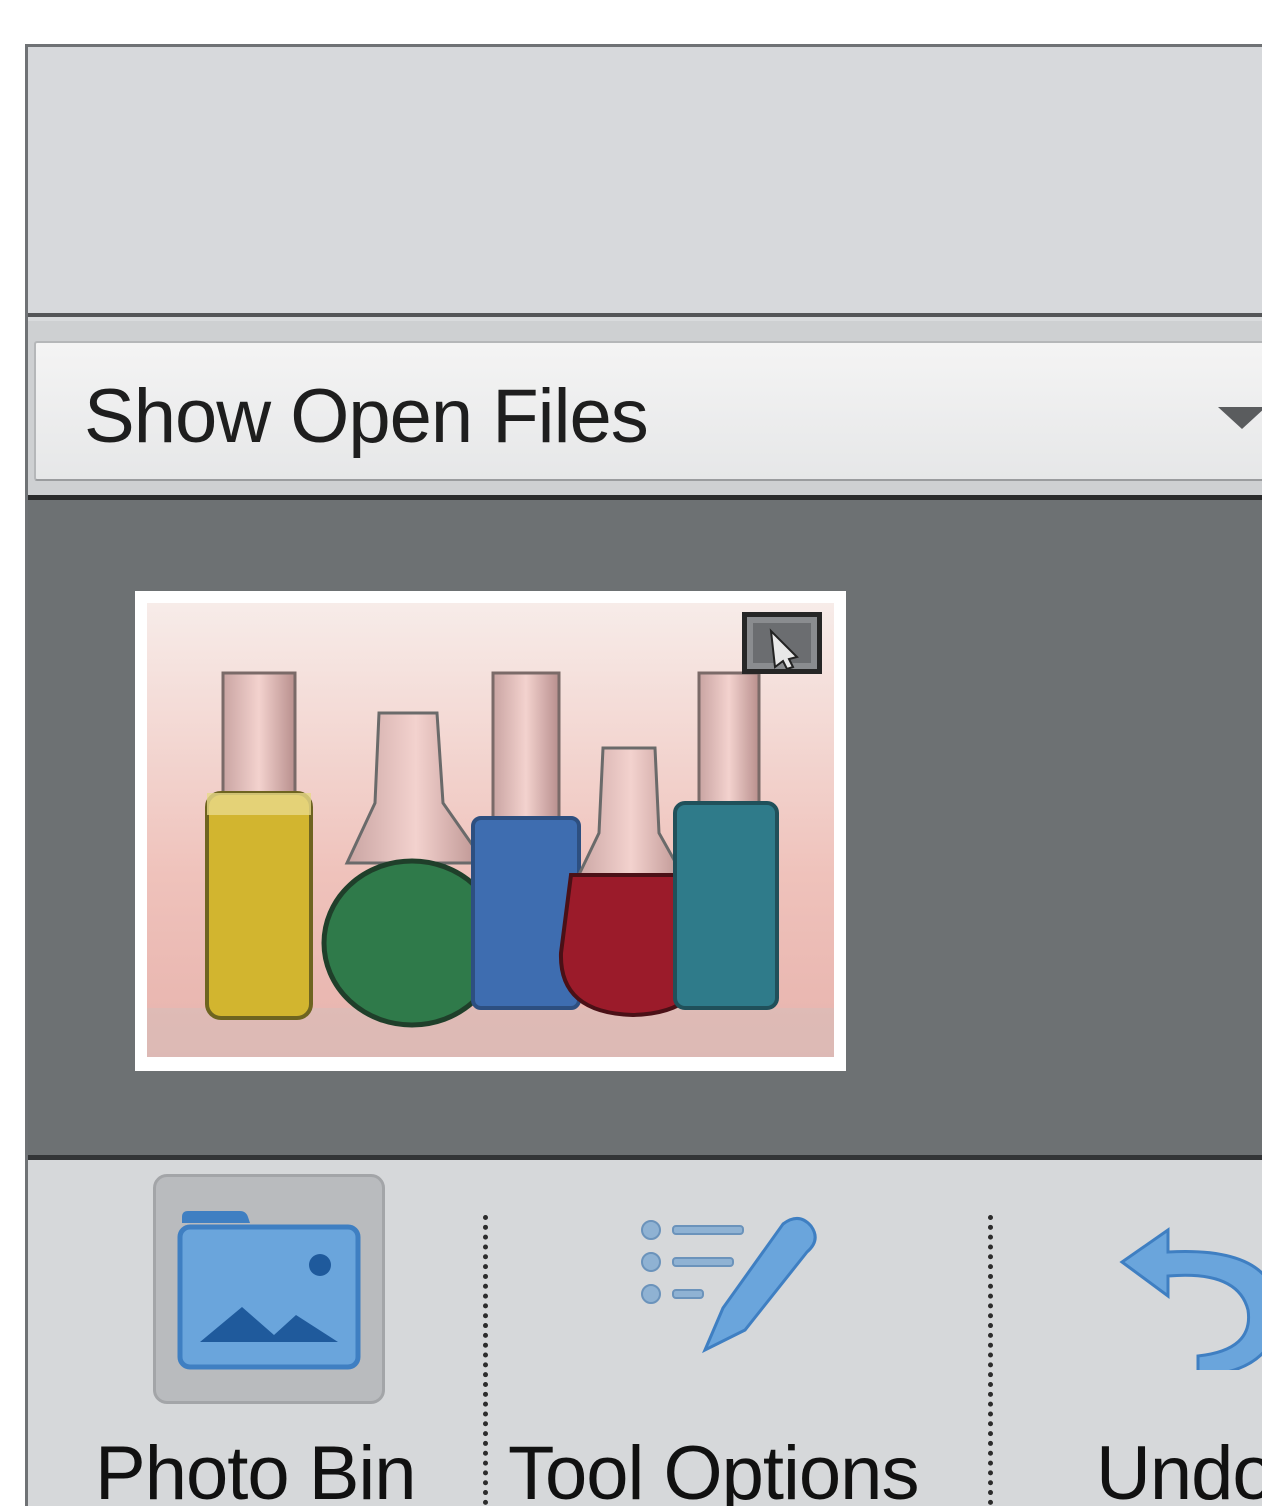 The width and height of the screenshot is (1262, 1506). What do you see at coordinates (1190, 1298) in the screenshot?
I see `undo-icon` at bounding box center [1190, 1298].